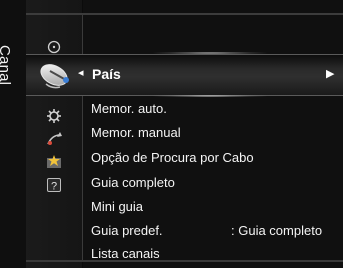  I want to click on menu-item-memor-manual: Memor. manual, so click(136, 132).